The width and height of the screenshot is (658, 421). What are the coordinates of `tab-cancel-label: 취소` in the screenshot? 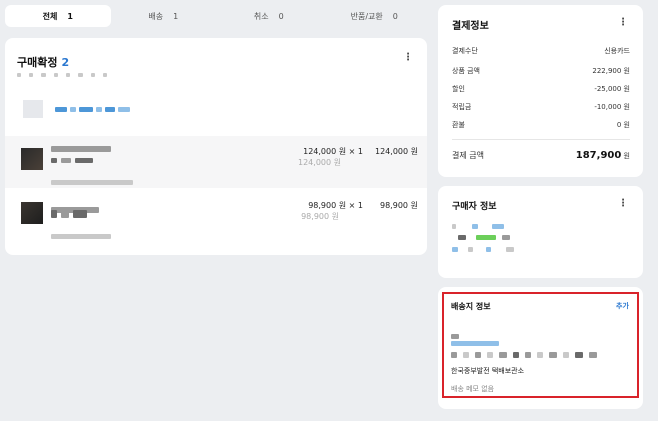 It's located at (261, 16).